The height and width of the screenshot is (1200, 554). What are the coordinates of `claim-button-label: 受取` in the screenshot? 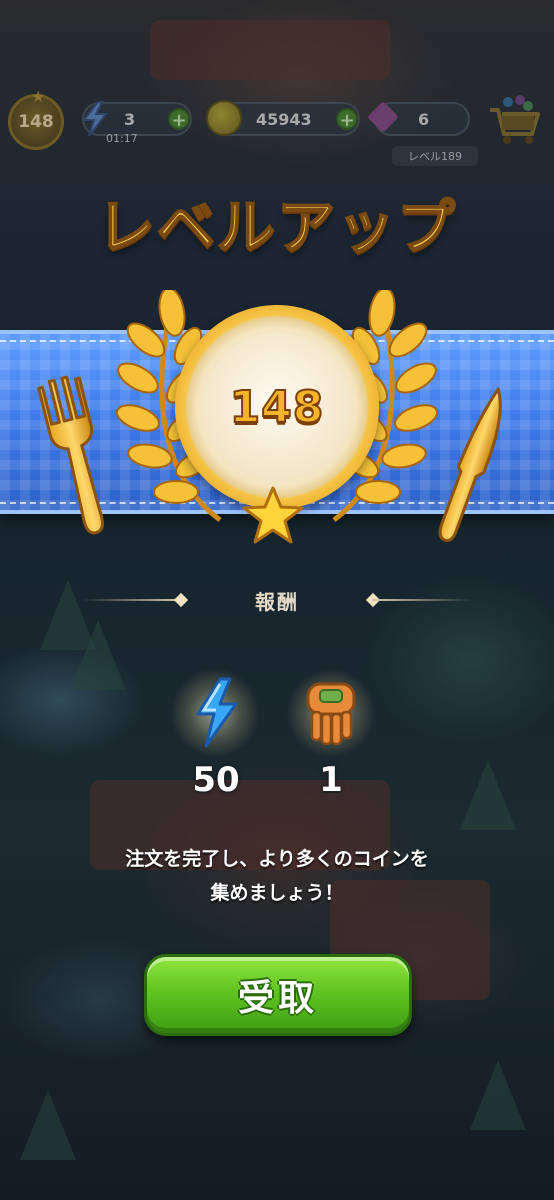 It's located at (277, 998).